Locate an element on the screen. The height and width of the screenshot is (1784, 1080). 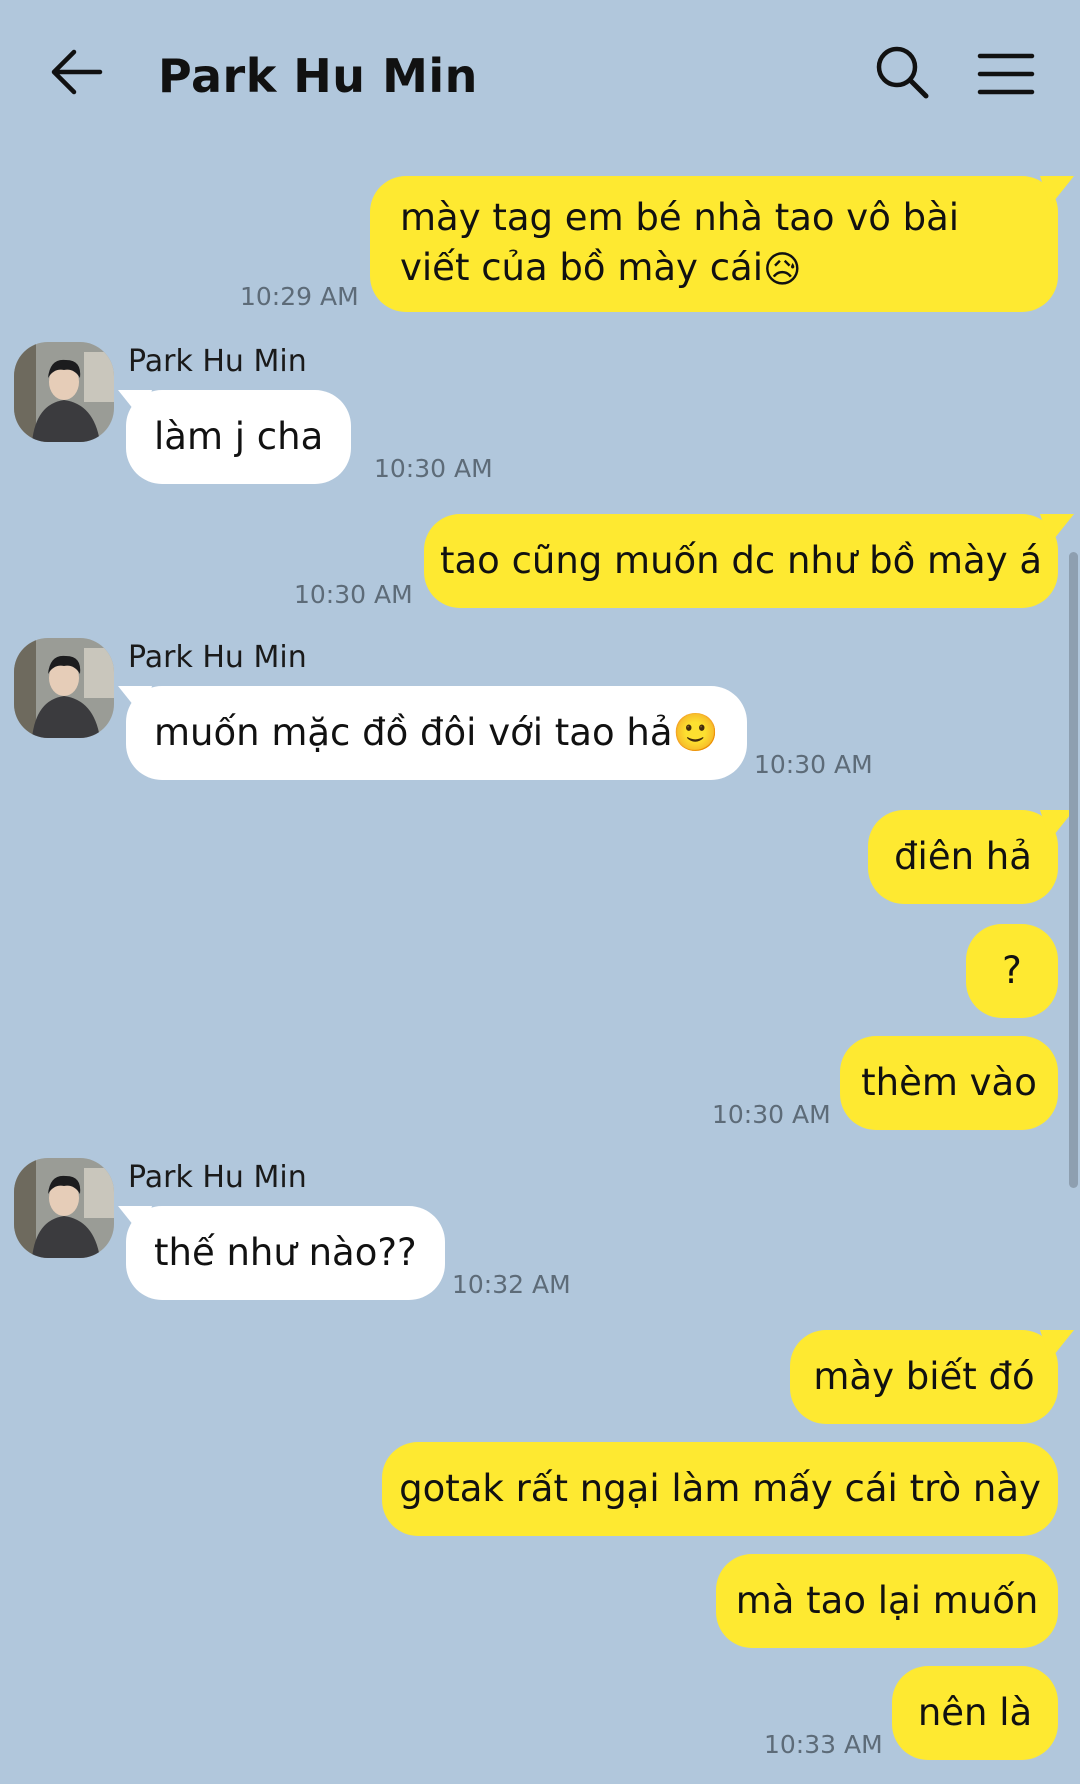
back-button is located at coordinates (76, 72).